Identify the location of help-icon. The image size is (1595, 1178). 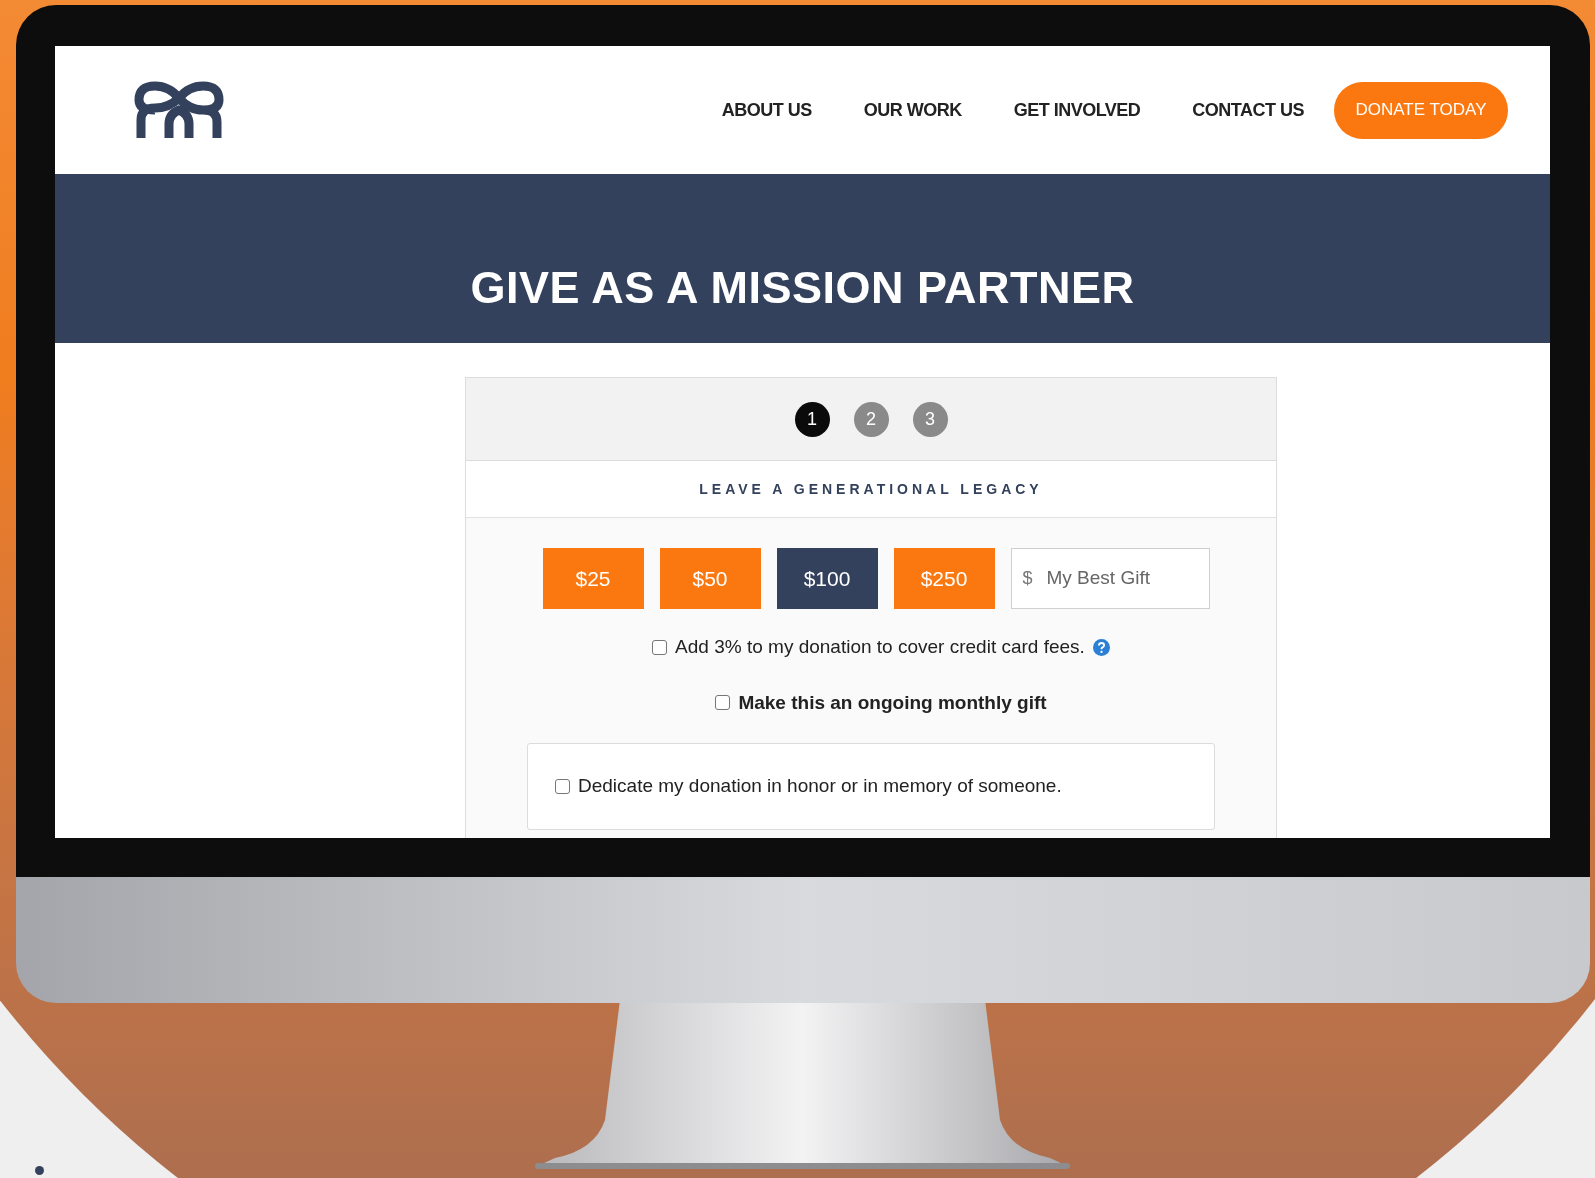
(1101, 647).